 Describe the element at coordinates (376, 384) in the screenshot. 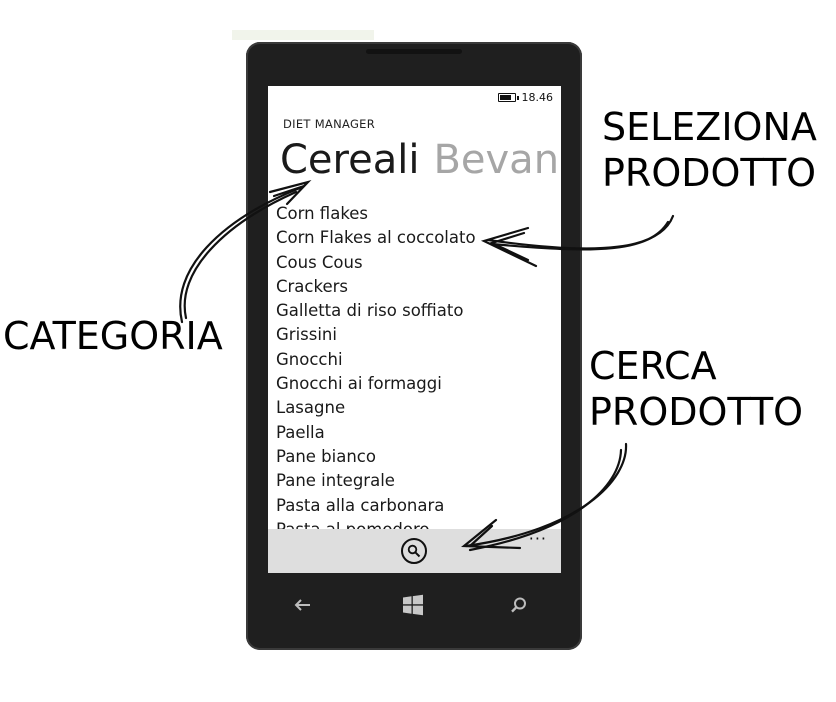

I see `list-item: Gnocchi ai formaggi` at that location.